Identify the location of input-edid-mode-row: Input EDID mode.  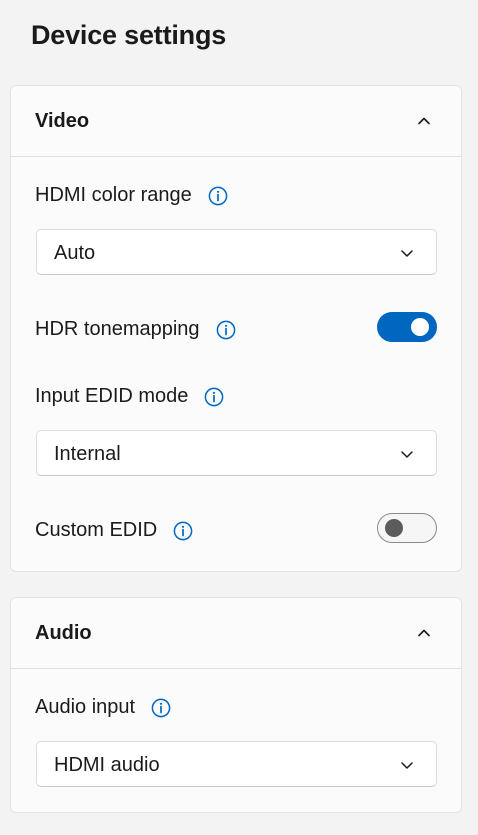
(129, 396).